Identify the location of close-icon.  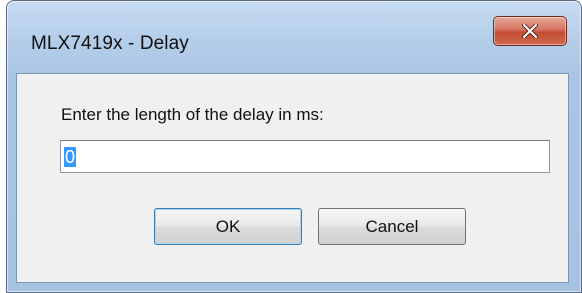
(530, 31).